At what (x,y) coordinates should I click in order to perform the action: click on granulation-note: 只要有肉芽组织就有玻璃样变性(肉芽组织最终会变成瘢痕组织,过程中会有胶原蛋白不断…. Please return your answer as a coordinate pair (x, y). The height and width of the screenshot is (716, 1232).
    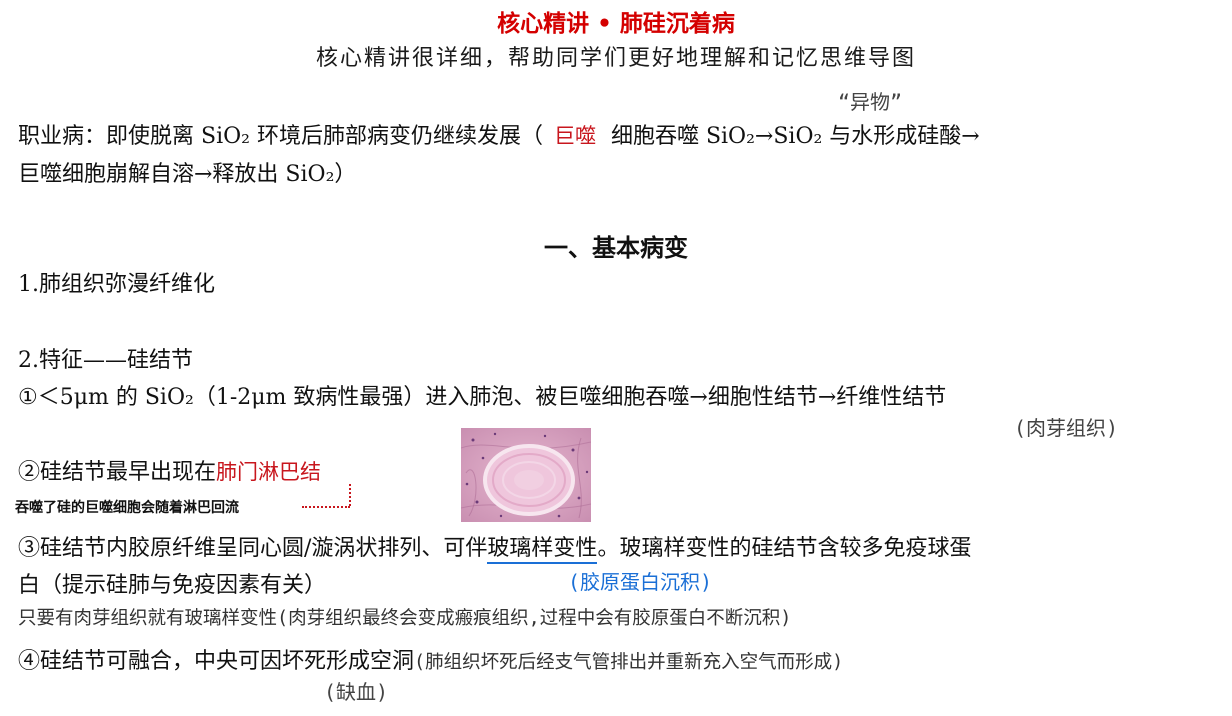
    Looking at the image, I should click on (405, 618).